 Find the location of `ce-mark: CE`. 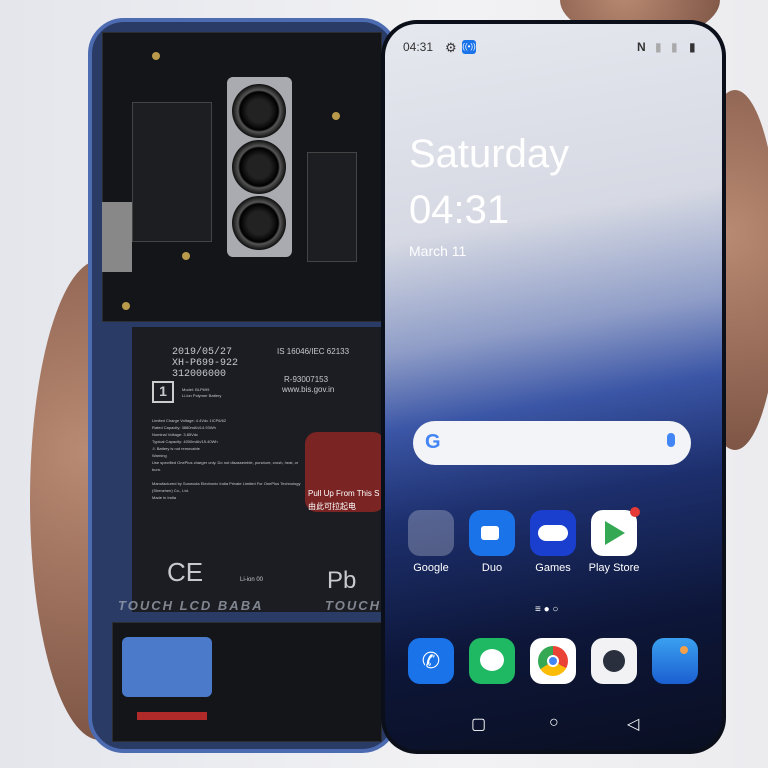

ce-mark: CE is located at coordinates (185, 572).